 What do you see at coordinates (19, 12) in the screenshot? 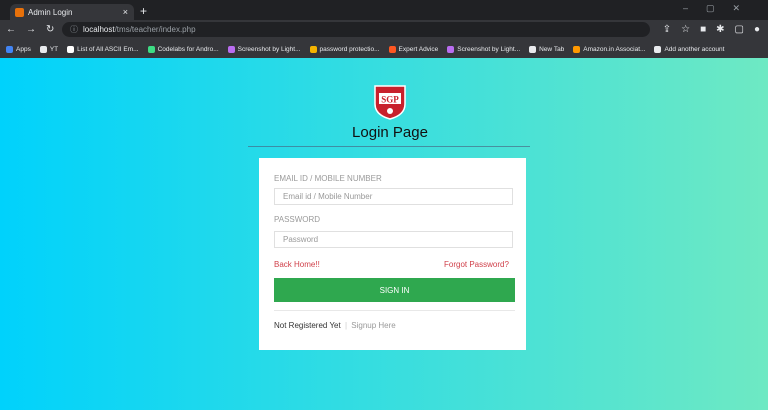
I see `favicon-icon` at bounding box center [19, 12].